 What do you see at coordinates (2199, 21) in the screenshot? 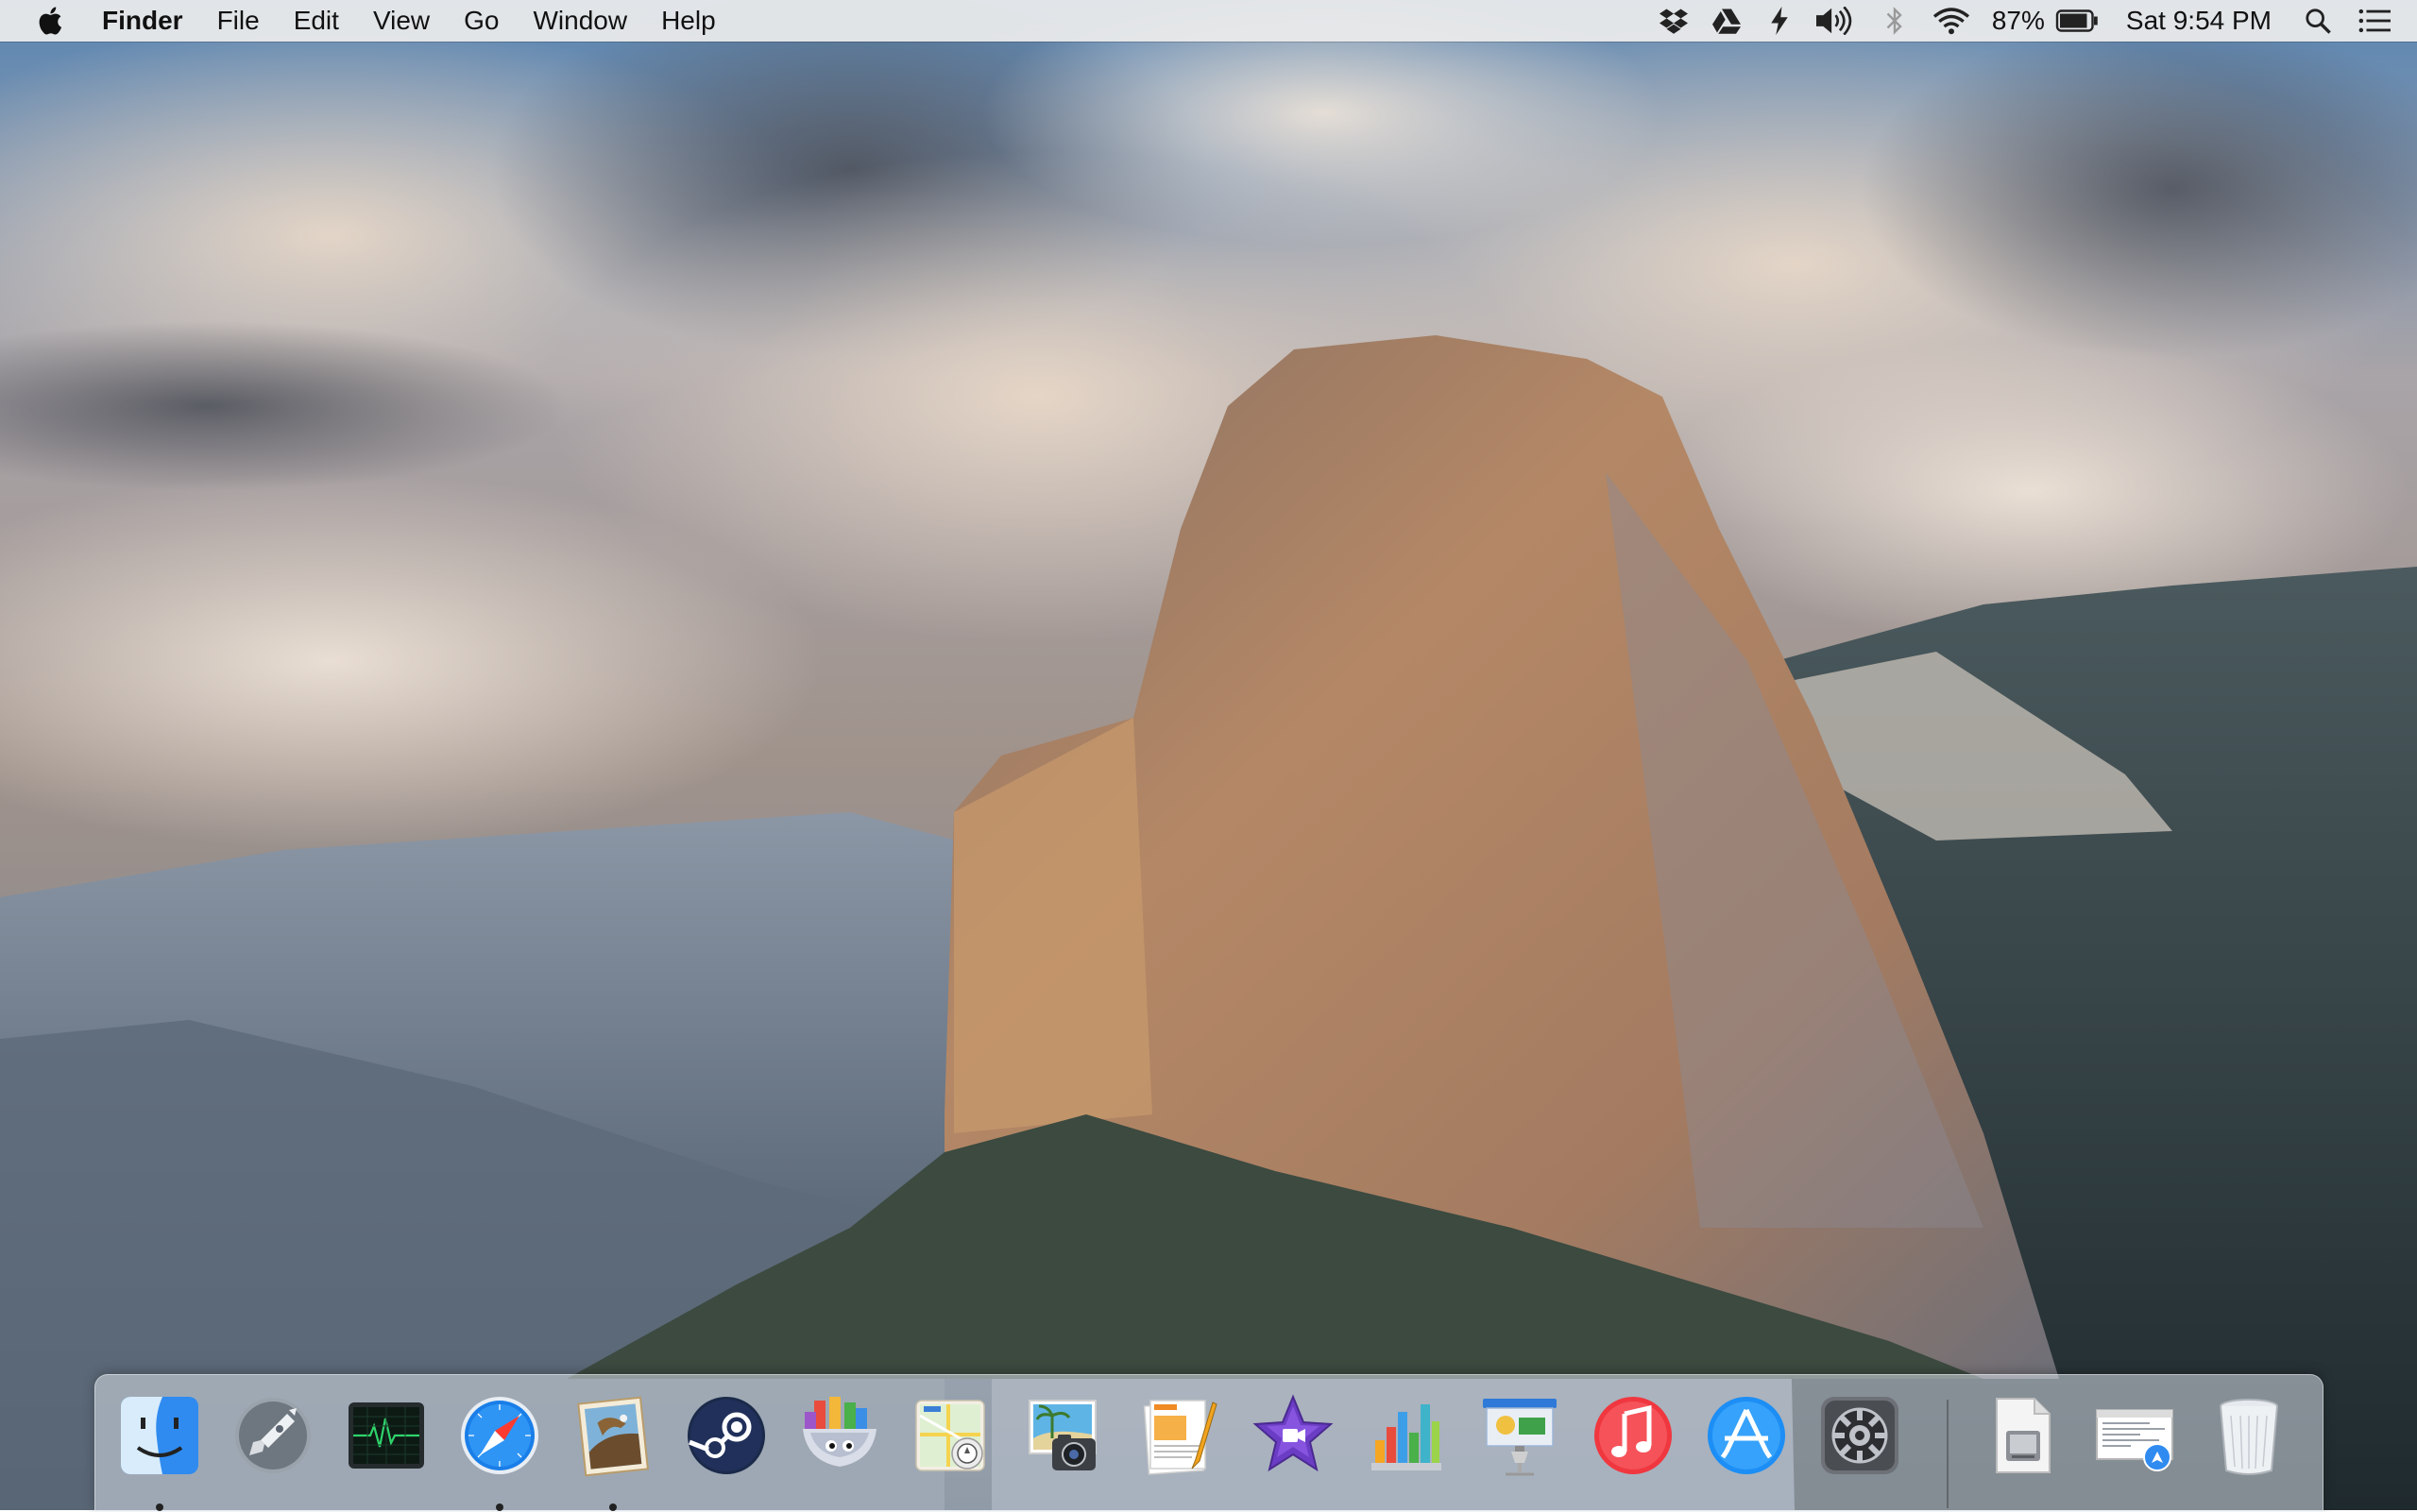
I see `menu-bar-clock: Sat 9:54 PM` at bounding box center [2199, 21].